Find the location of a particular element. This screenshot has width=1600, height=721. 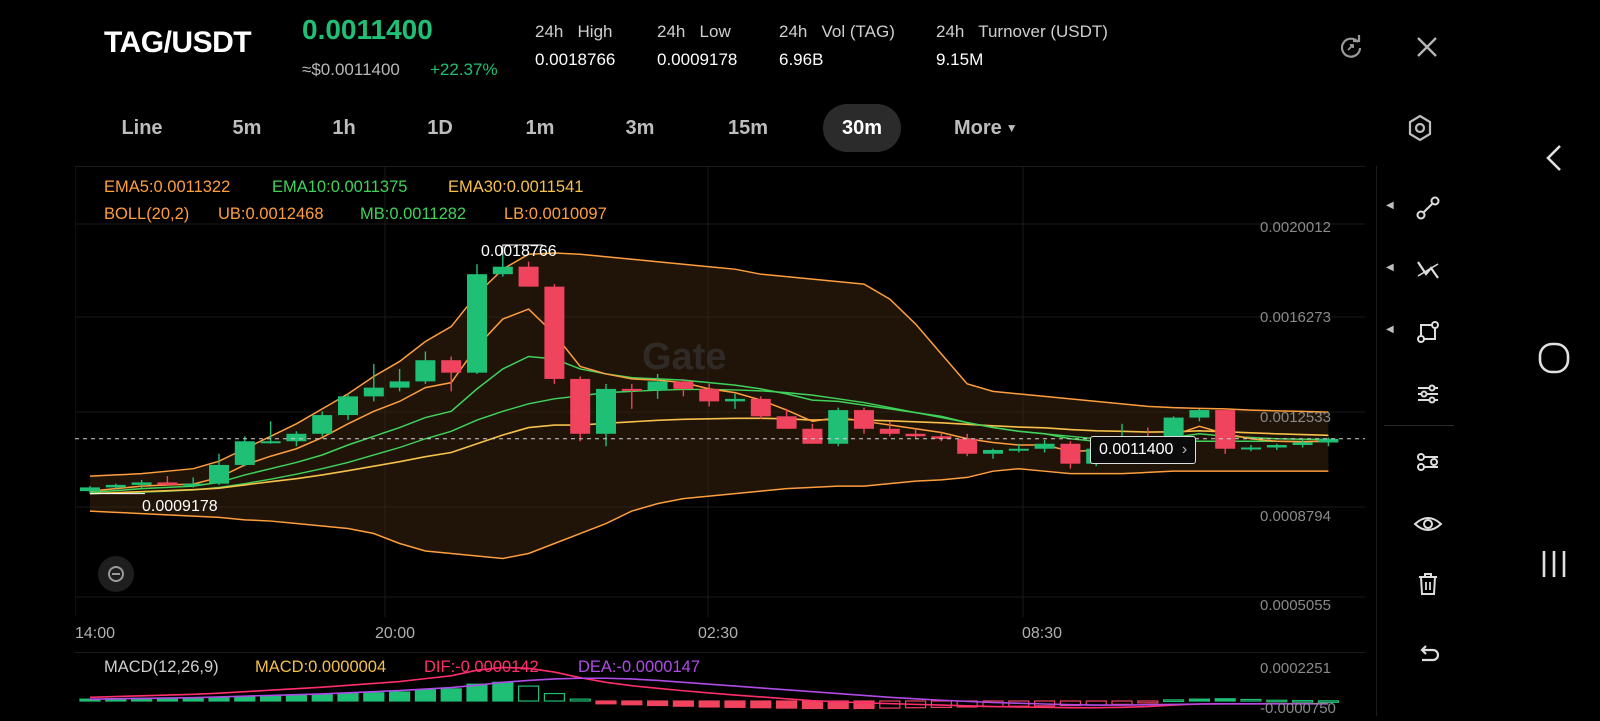

more-label: More is located at coordinates (978, 128).